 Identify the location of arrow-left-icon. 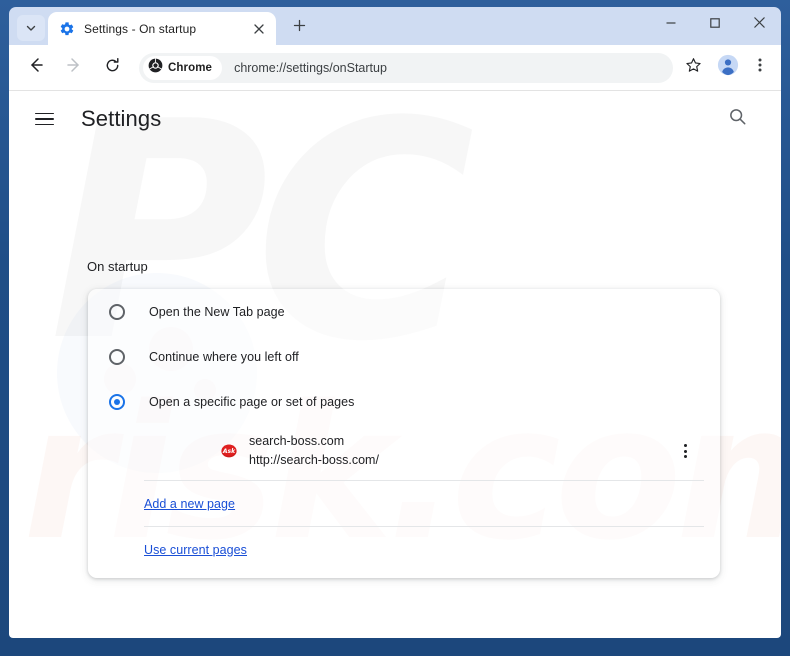
(36, 67).